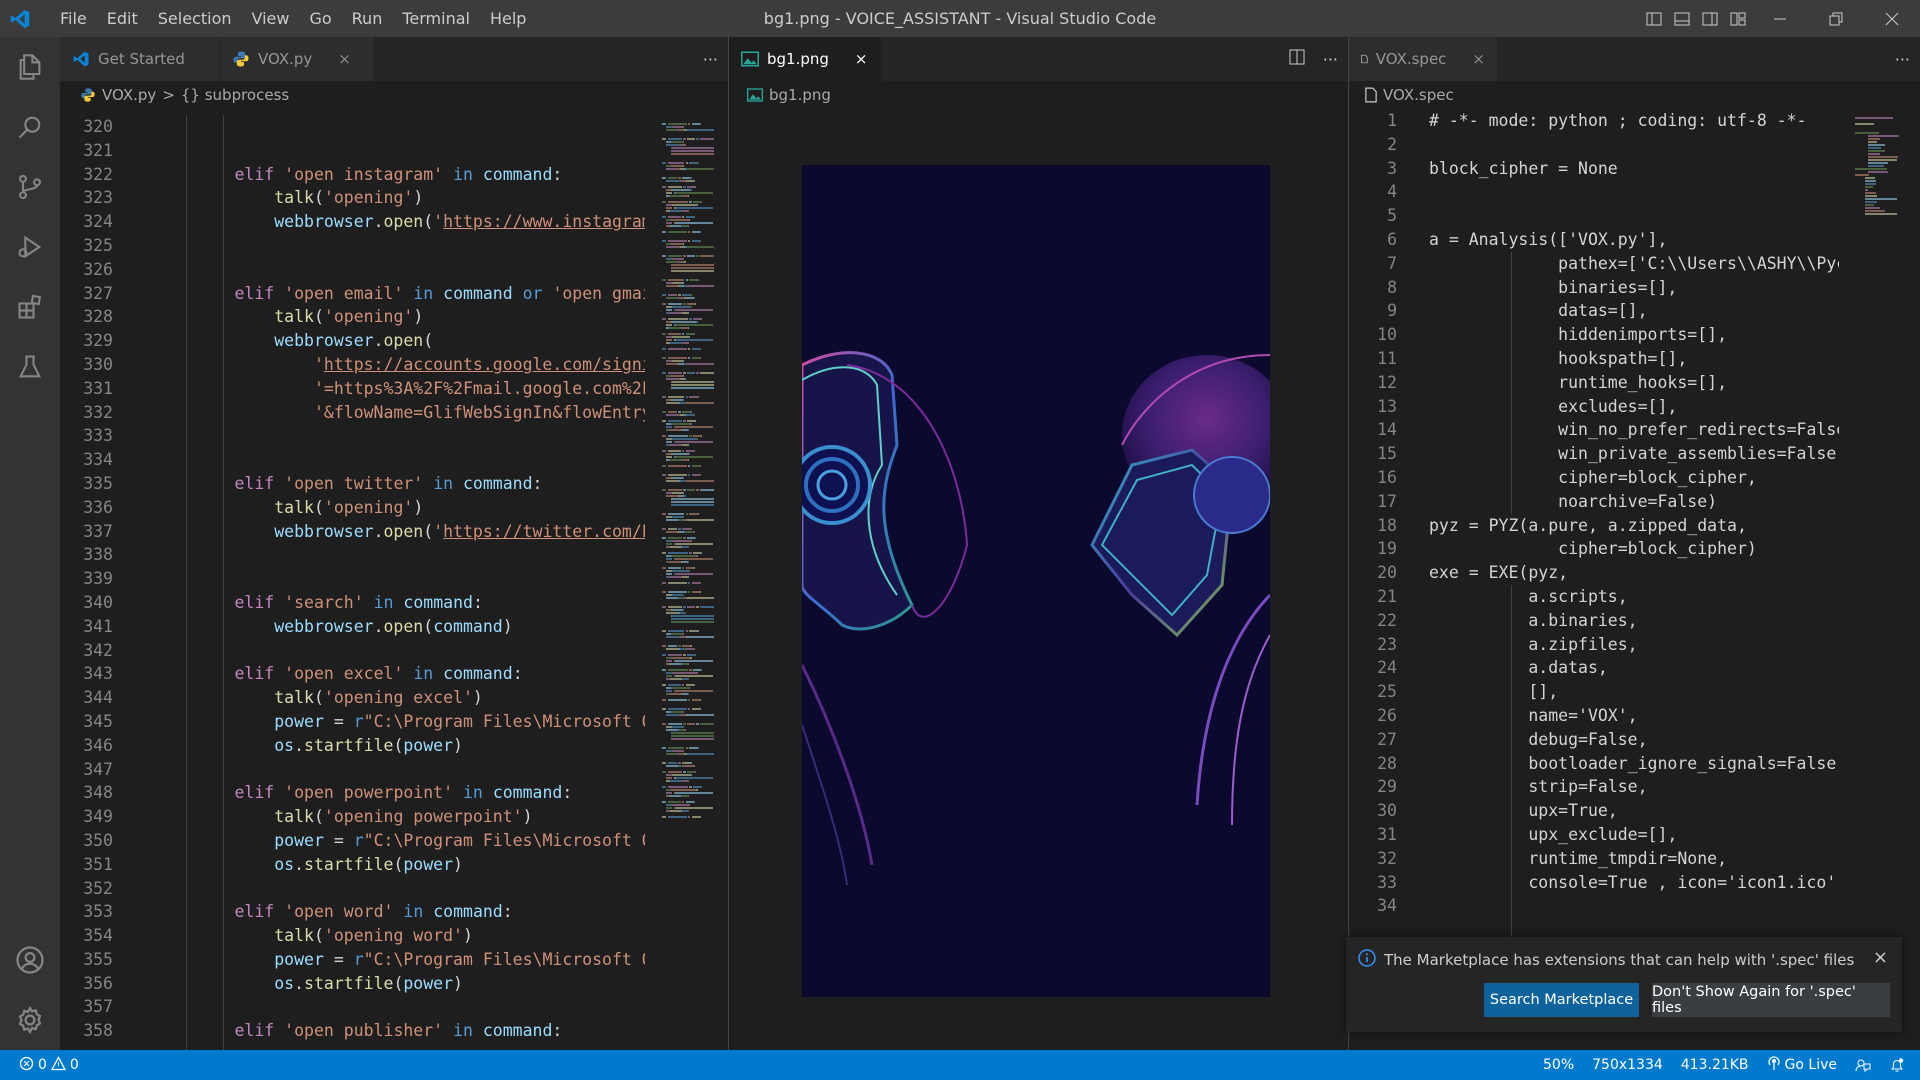 The width and height of the screenshot is (1920, 1080). Describe the element at coordinates (367, 18) in the screenshot. I see `menu-run: Run` at that location.